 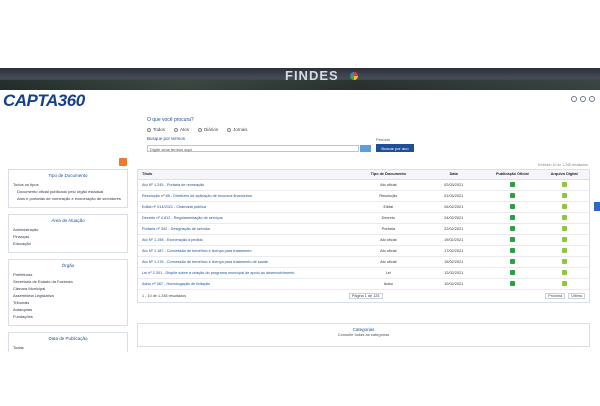 I want to click on option-acts: Atos, so click(x=181, y=129).